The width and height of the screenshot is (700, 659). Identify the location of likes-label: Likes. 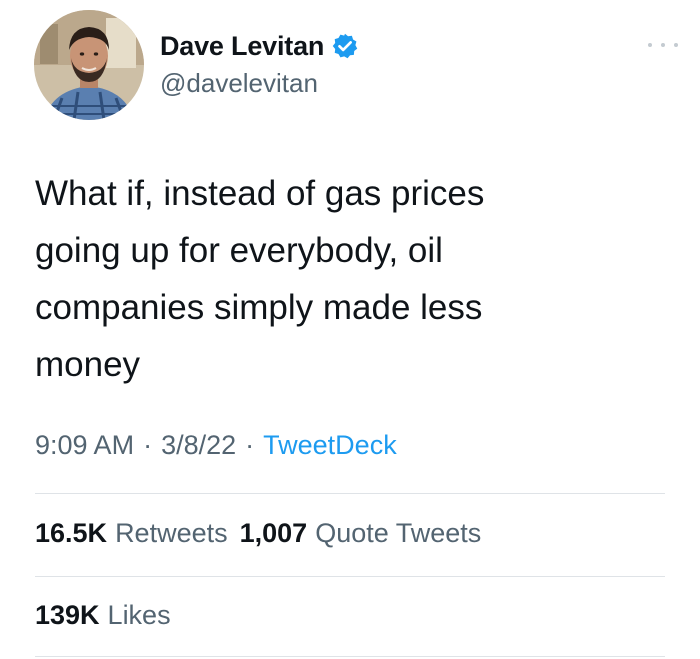
(139, 615).